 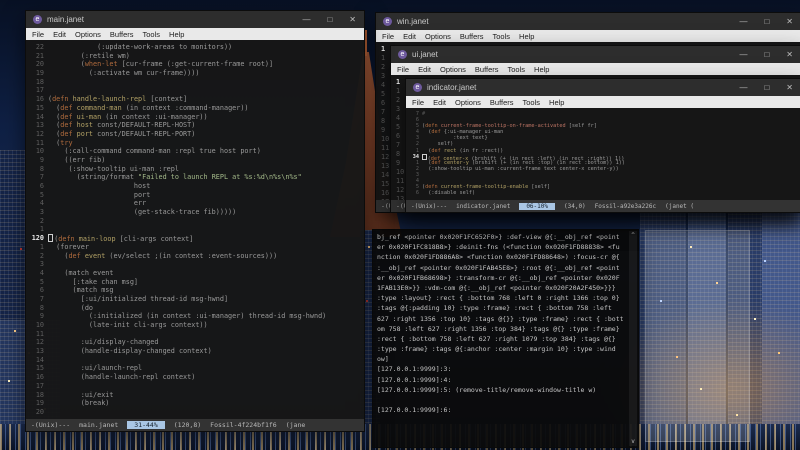 What do you see at coordinates (39, 73) in the screenshot?
I see `line-number: 19` at bounding box center [39, 73].